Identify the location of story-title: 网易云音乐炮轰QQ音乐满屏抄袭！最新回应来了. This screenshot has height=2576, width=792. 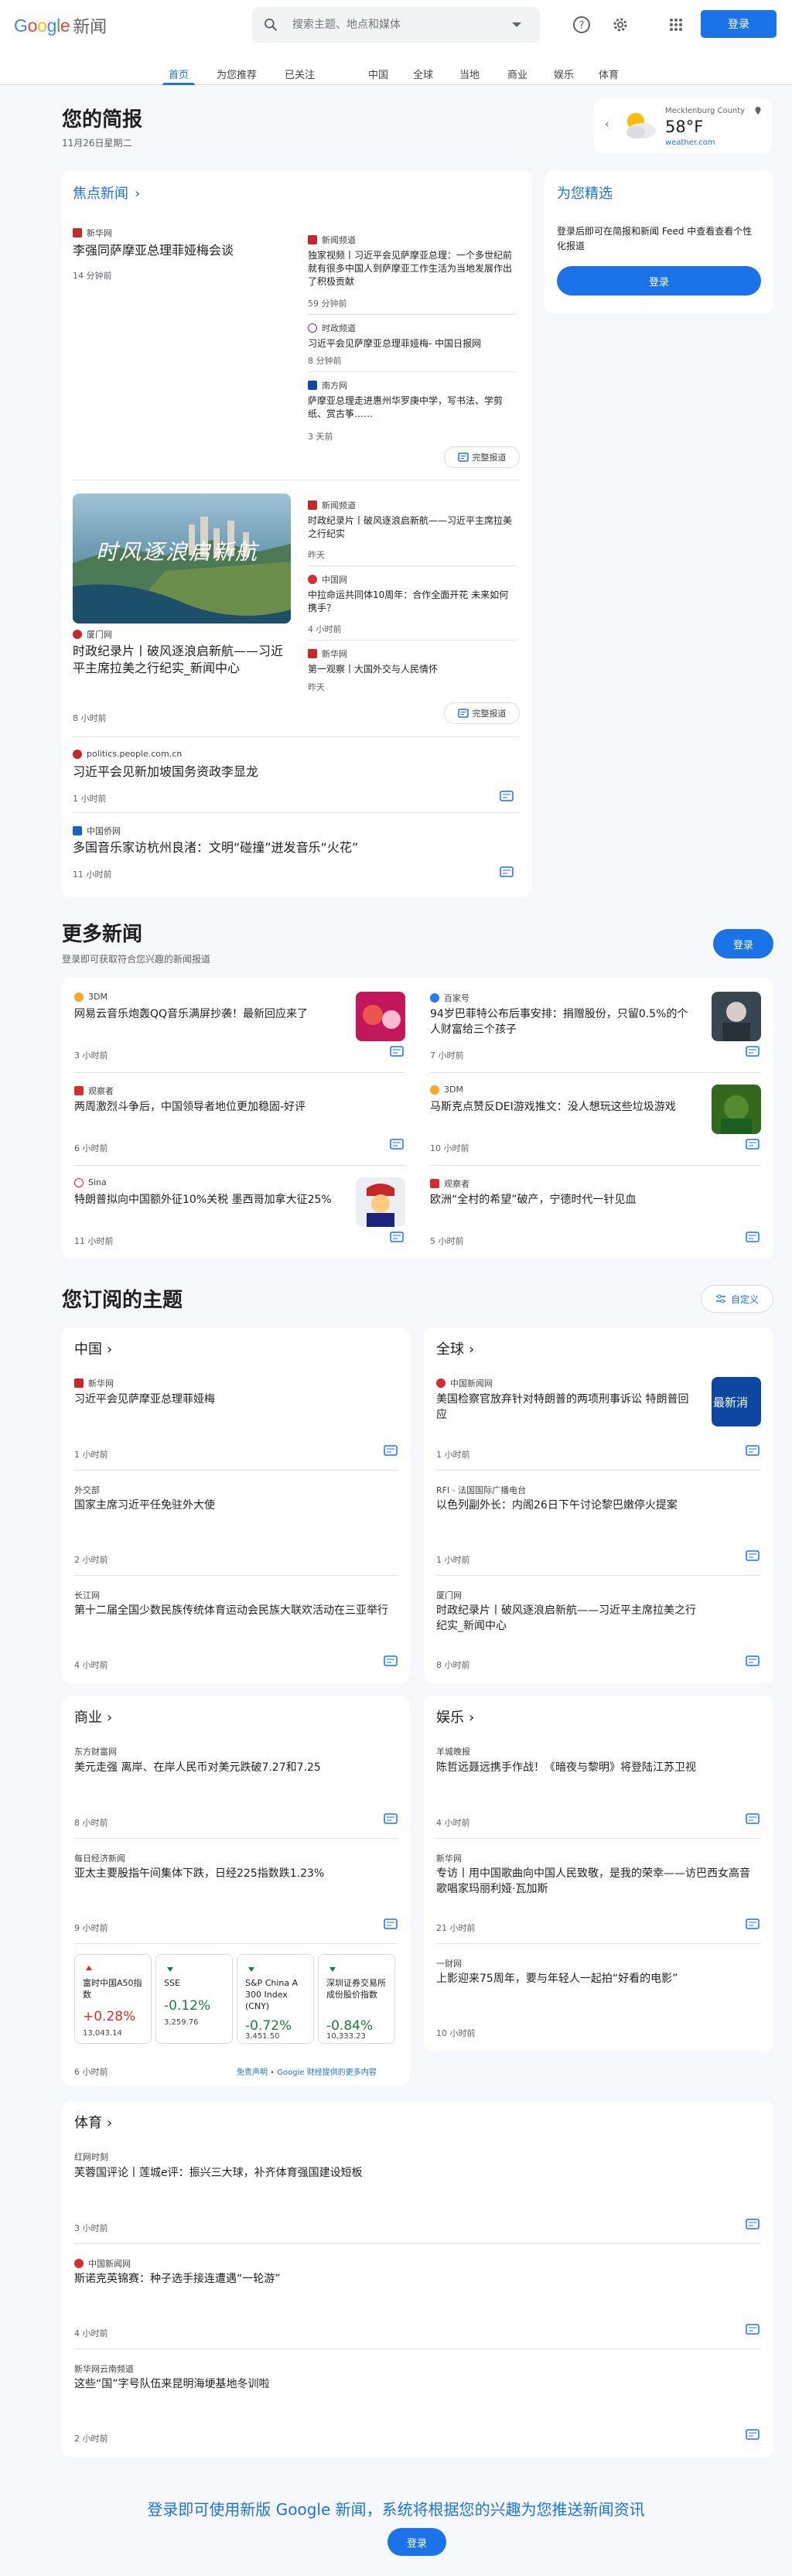
(206, 1015).